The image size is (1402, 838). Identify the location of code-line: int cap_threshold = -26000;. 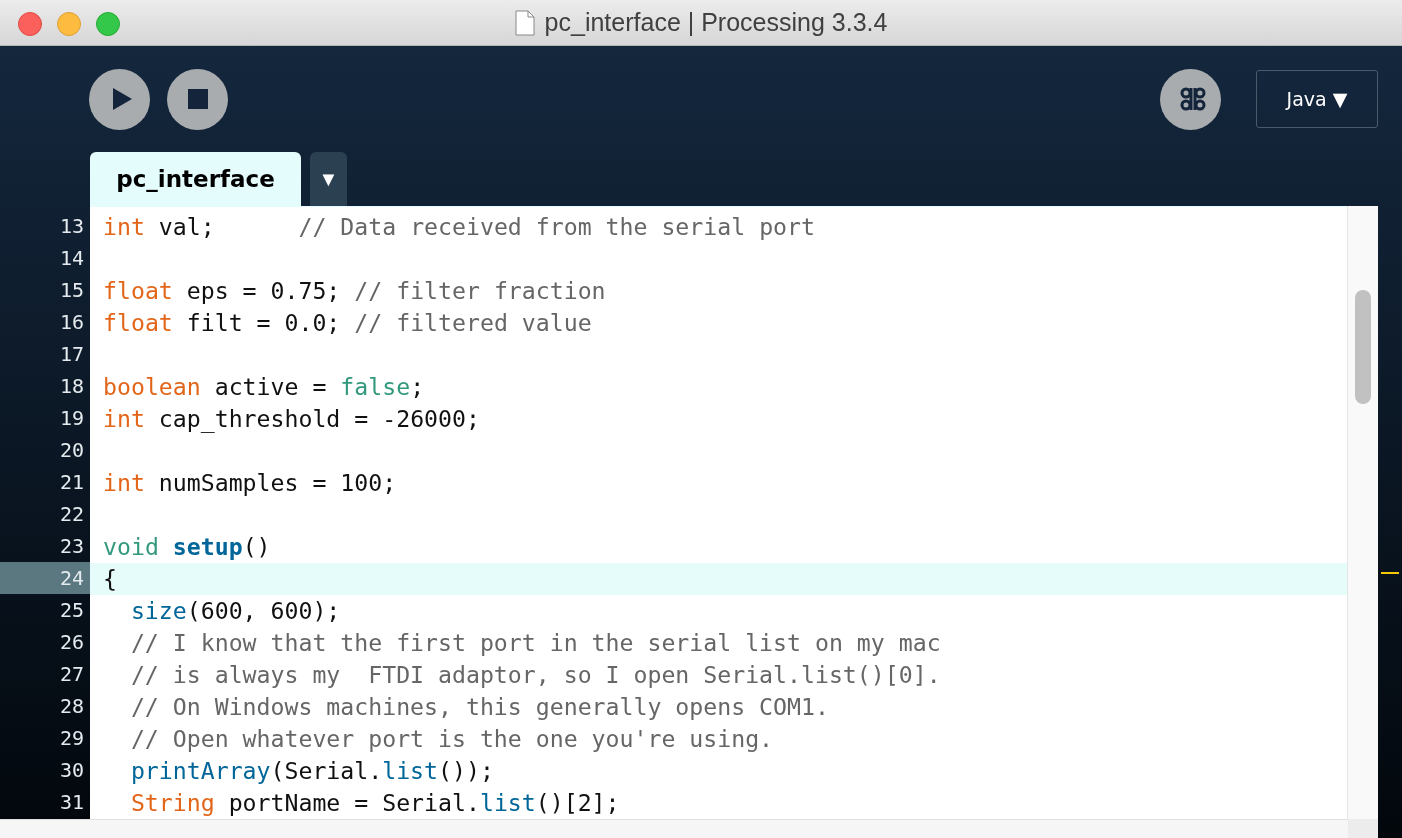
(291, 418).